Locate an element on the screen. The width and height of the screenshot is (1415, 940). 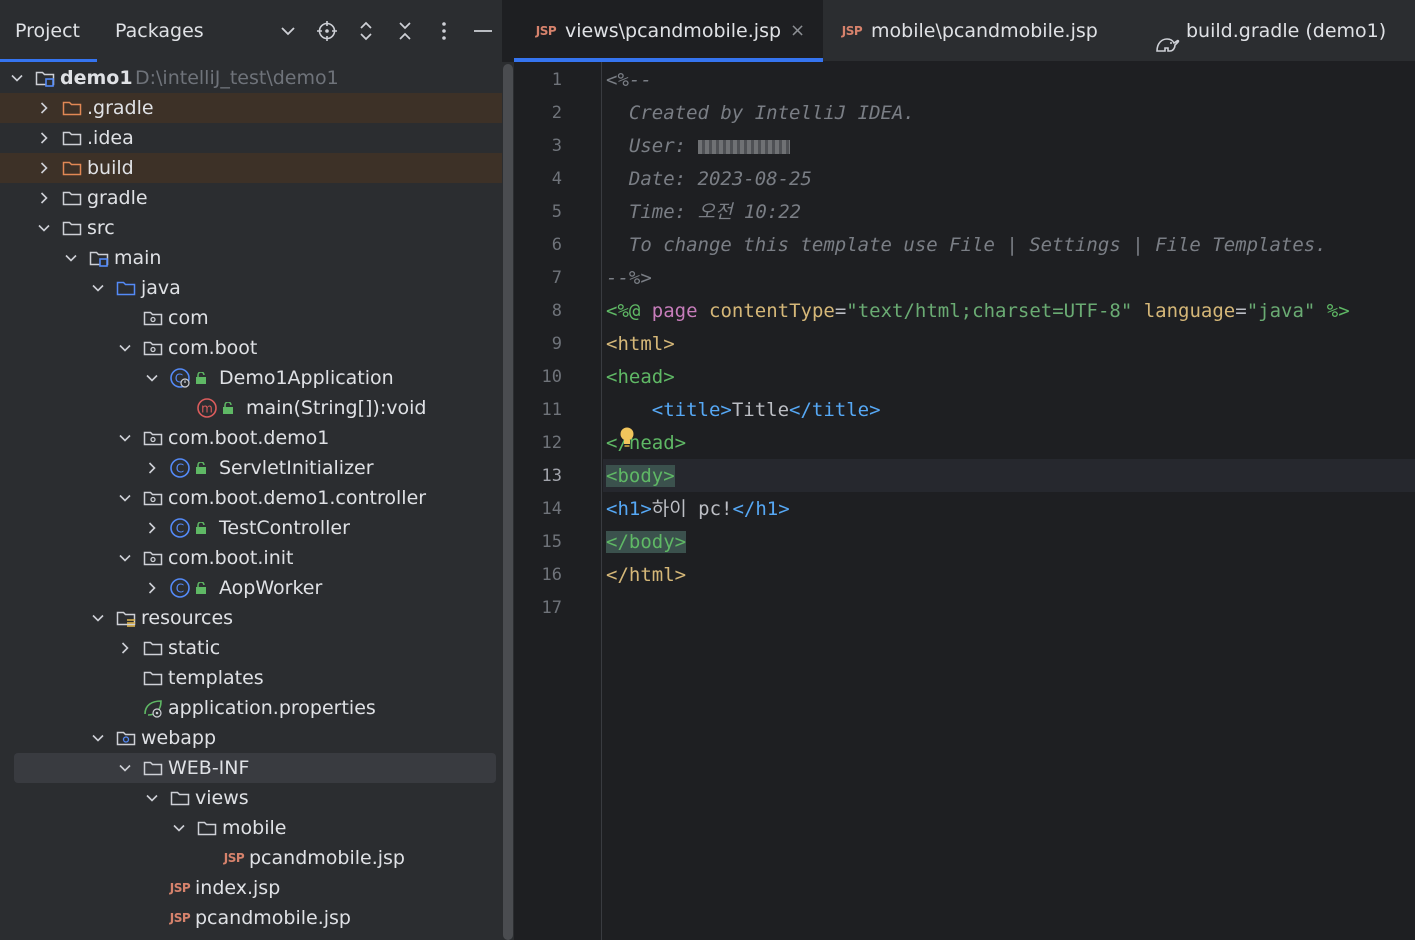
more-icon is located at coordinates (444, 31).